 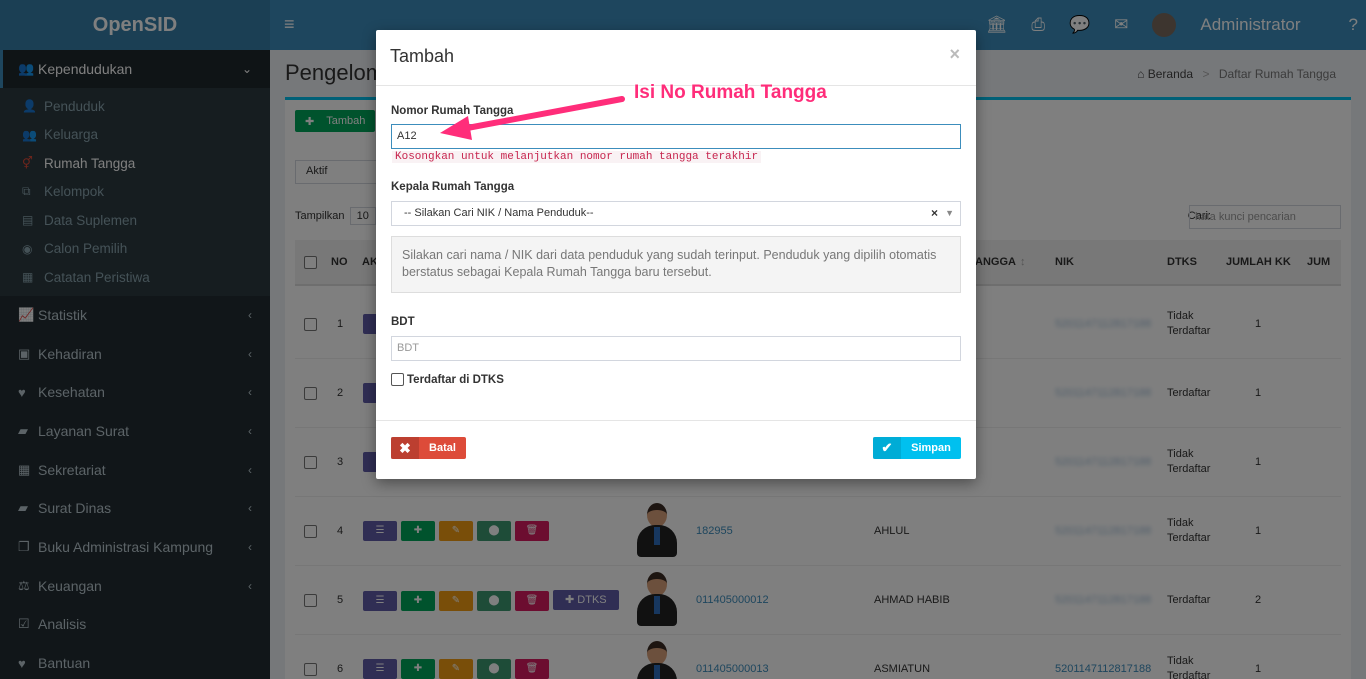 I want to click on dtks-checkbox, so click(x=397, y=379).